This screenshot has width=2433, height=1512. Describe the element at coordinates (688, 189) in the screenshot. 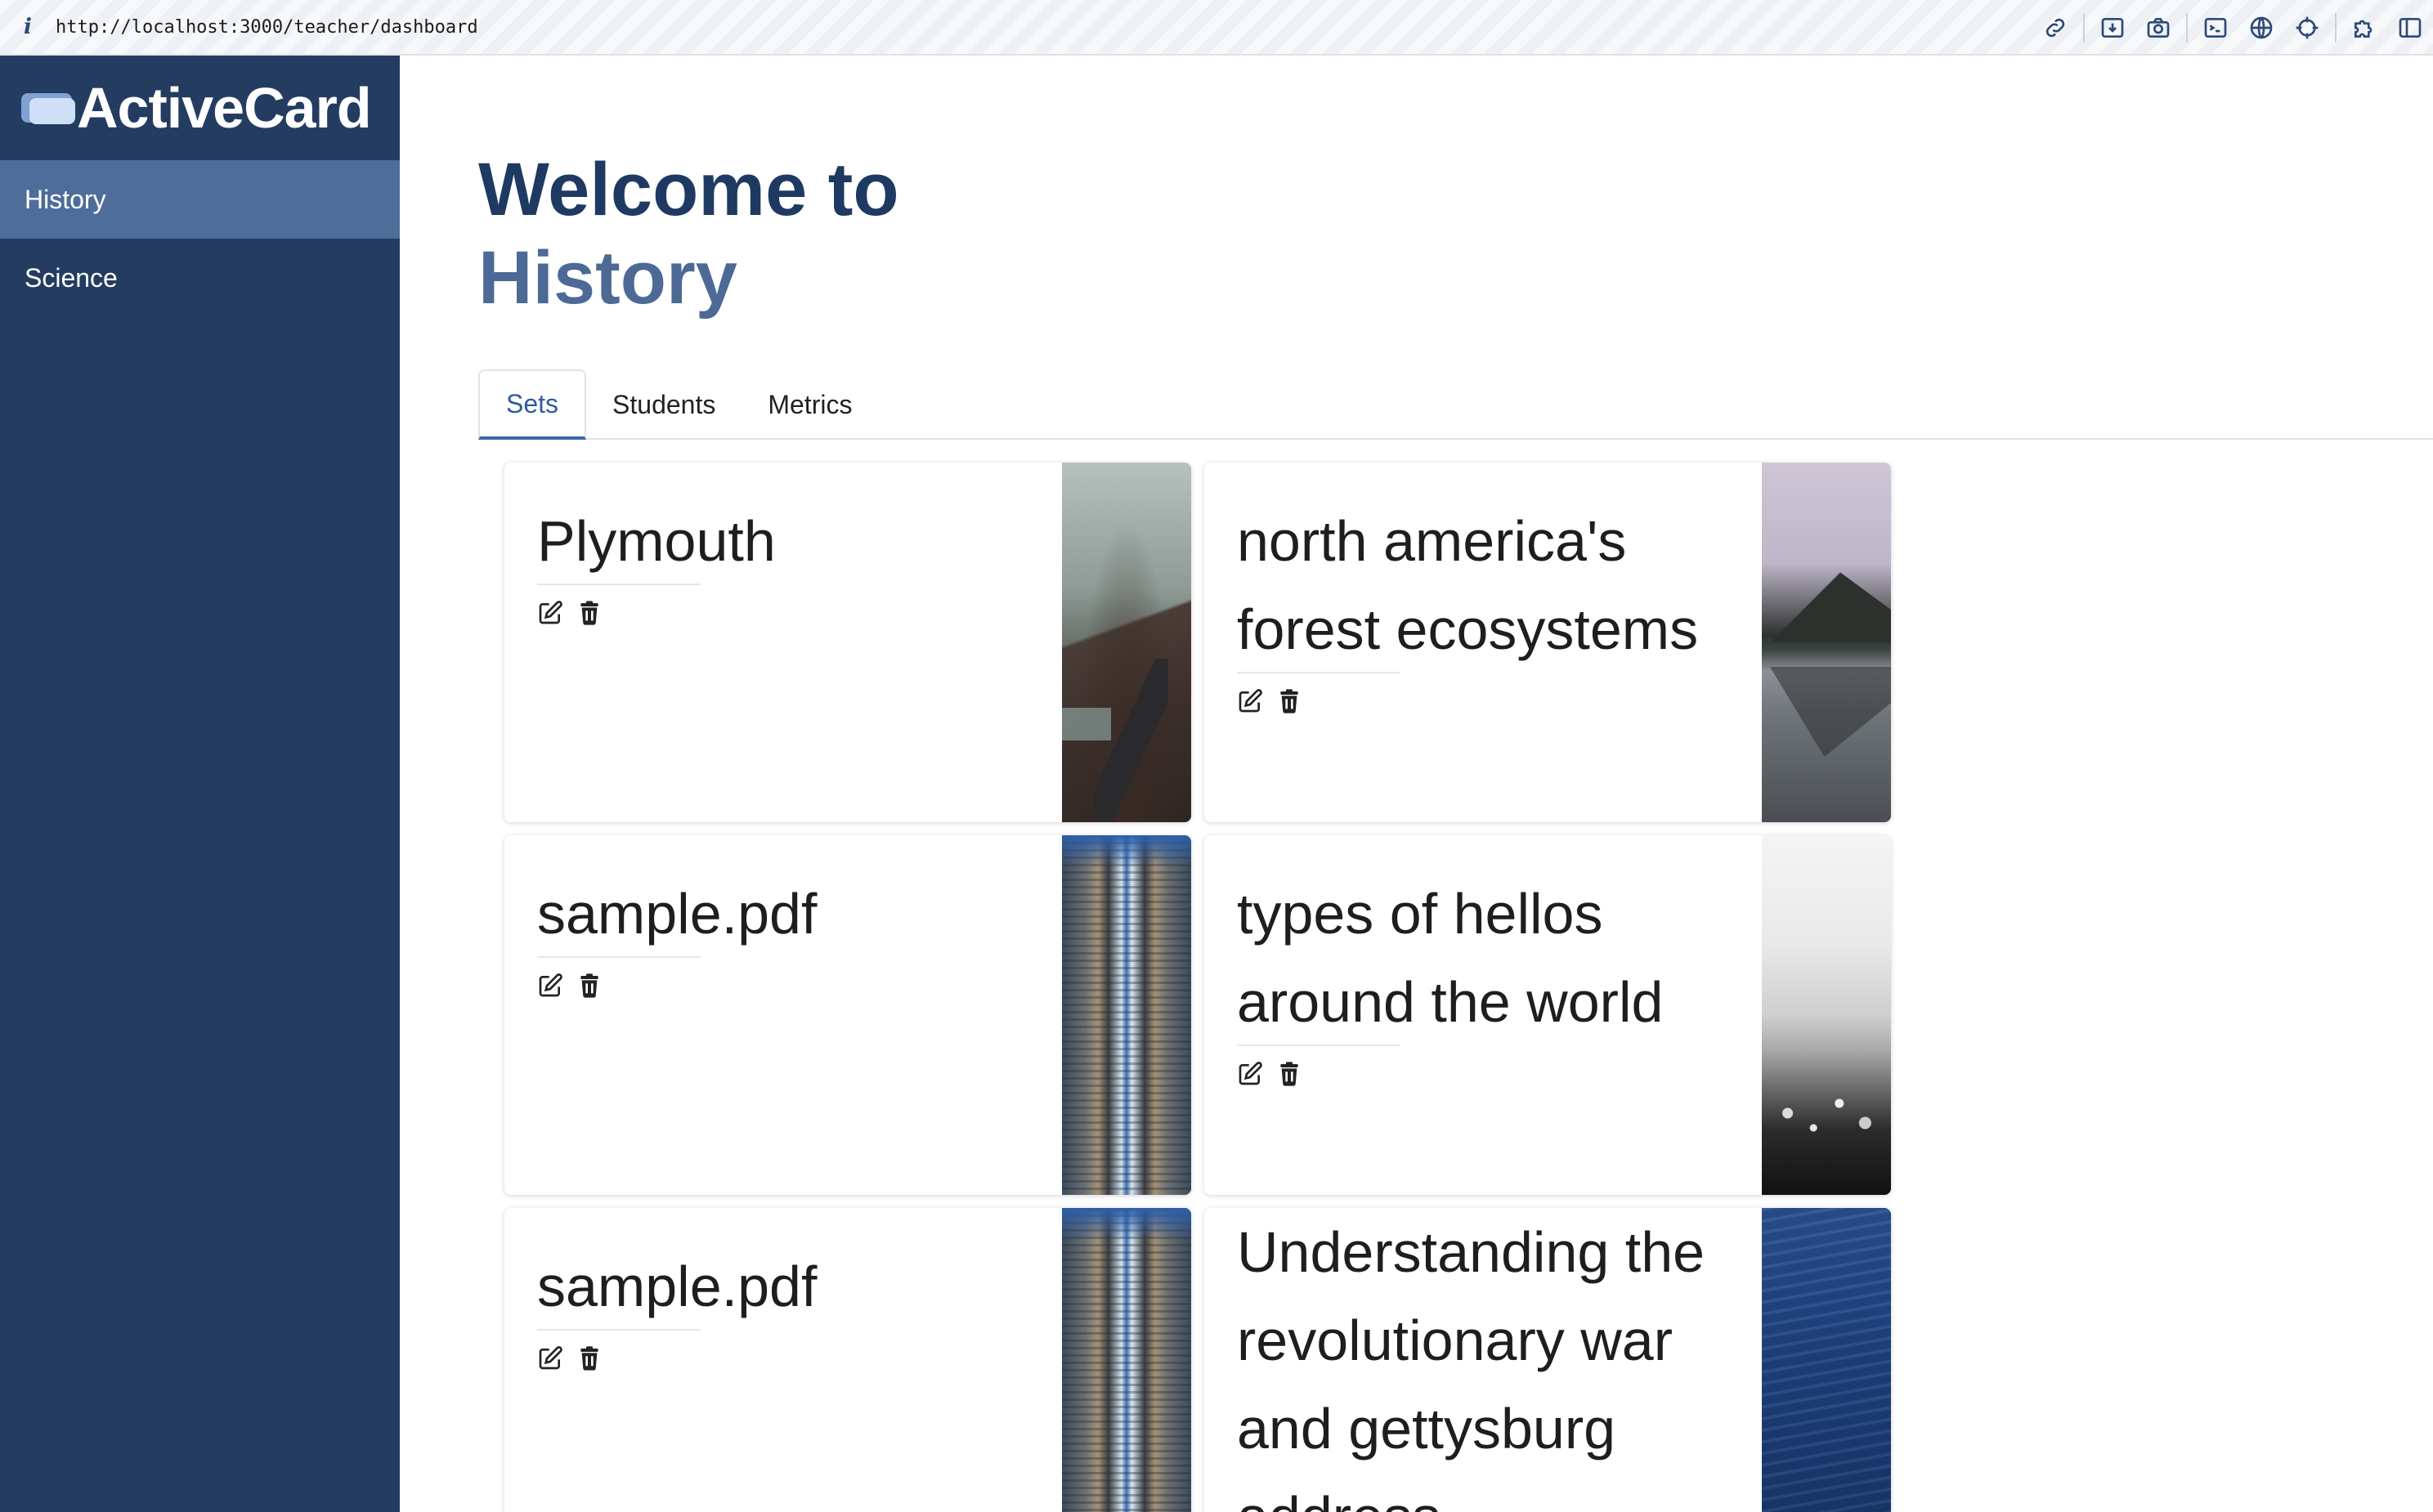

I see `welcome-text: Welcome to` at that location.